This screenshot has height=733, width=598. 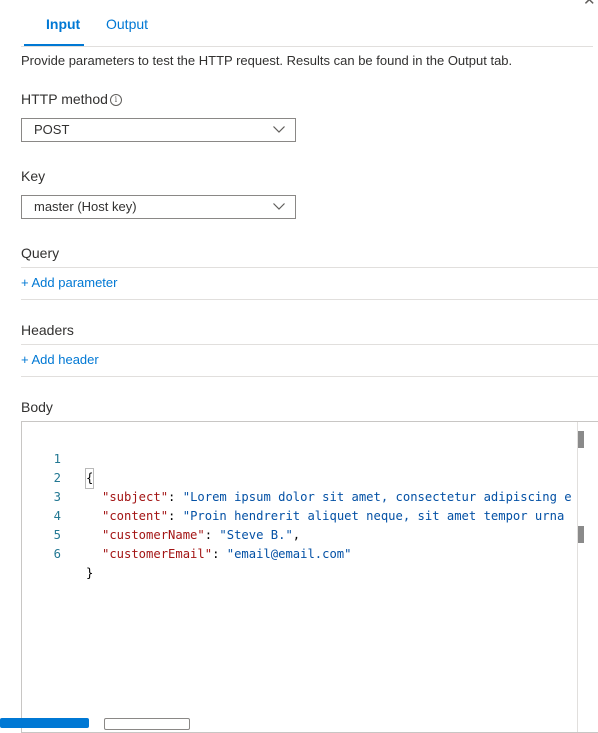 I want to click on editor-line: 1 {, so click(x=310, y=460).